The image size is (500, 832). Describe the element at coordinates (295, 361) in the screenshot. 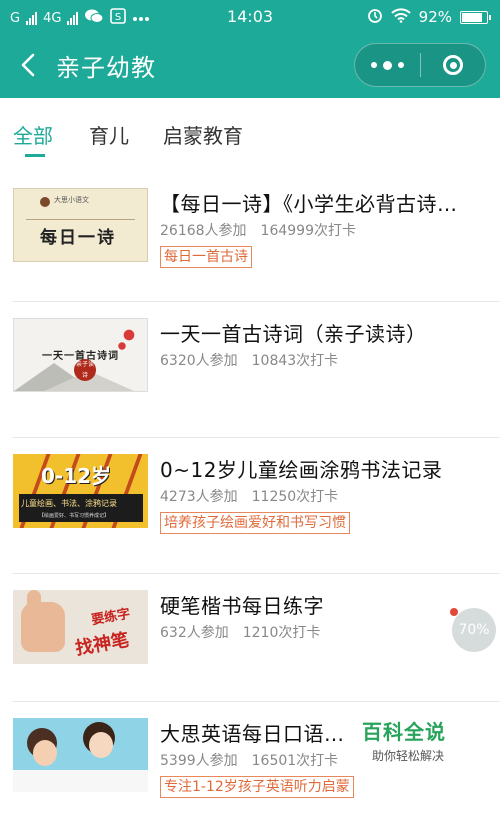

I see `checkins-count: 10843次打卡` at that location.